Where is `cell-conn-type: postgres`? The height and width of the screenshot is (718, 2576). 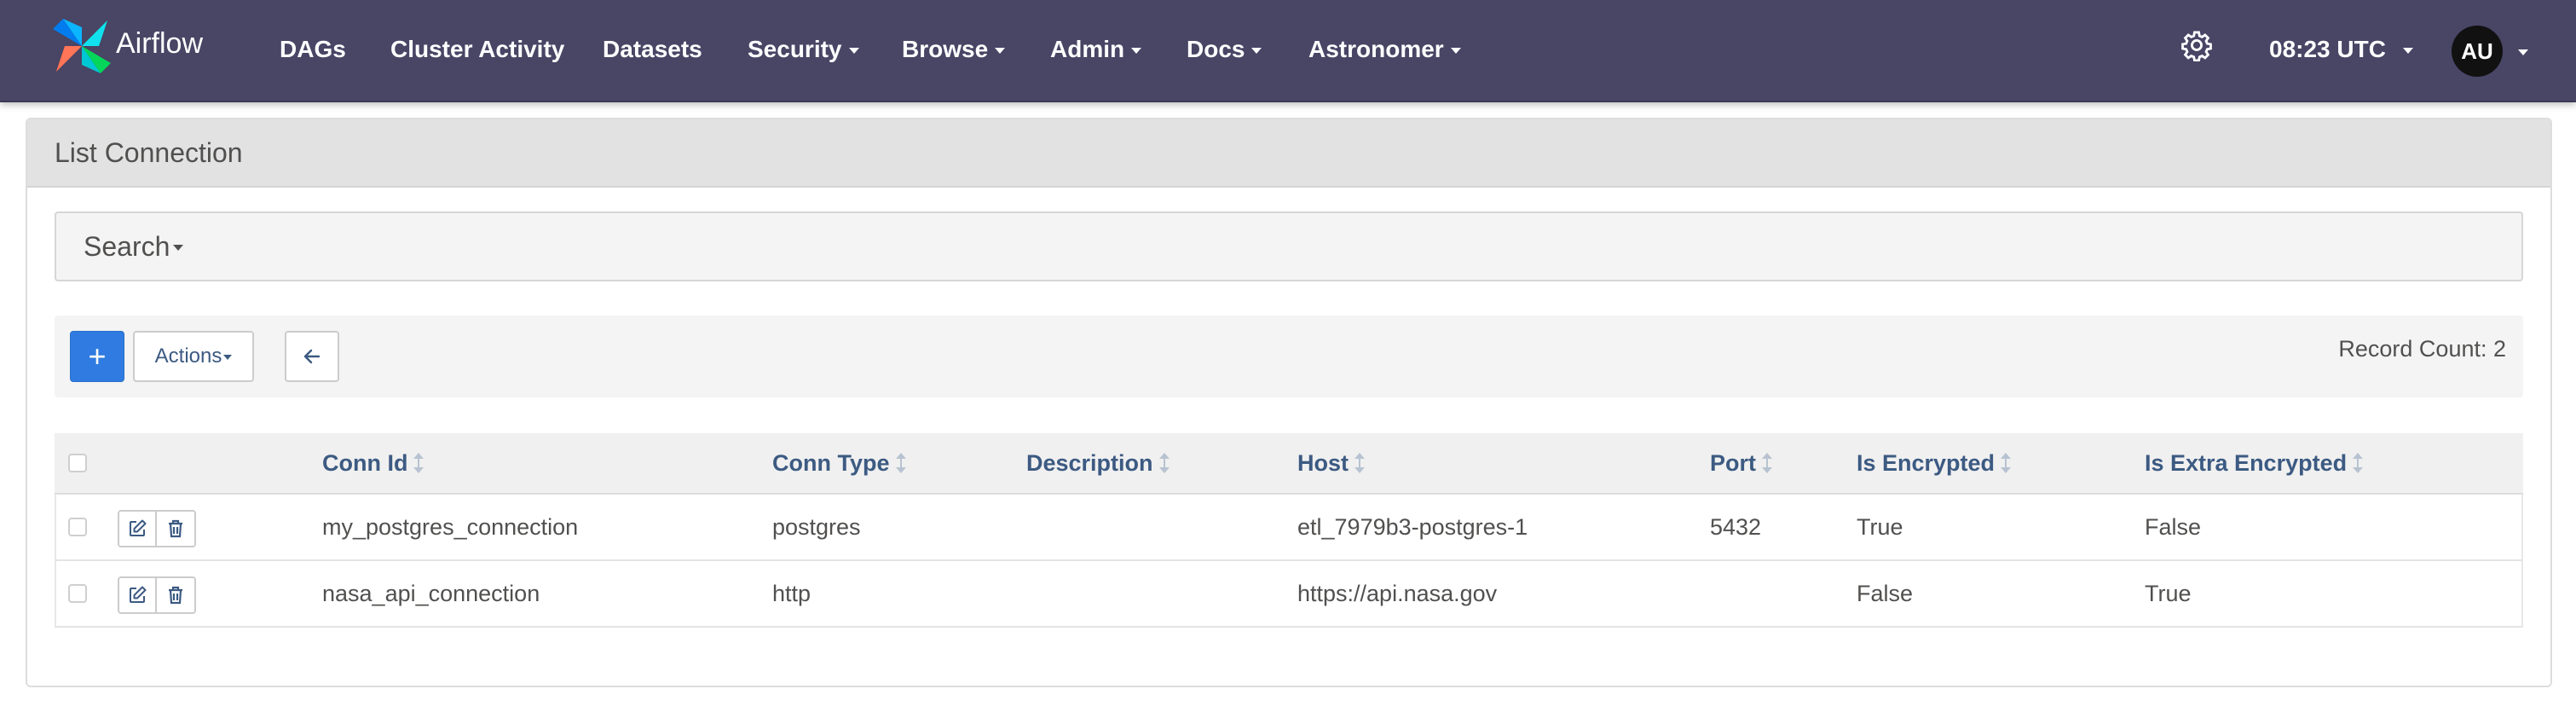
cell-conn-type: postgres is located at coordinates (816, 526).